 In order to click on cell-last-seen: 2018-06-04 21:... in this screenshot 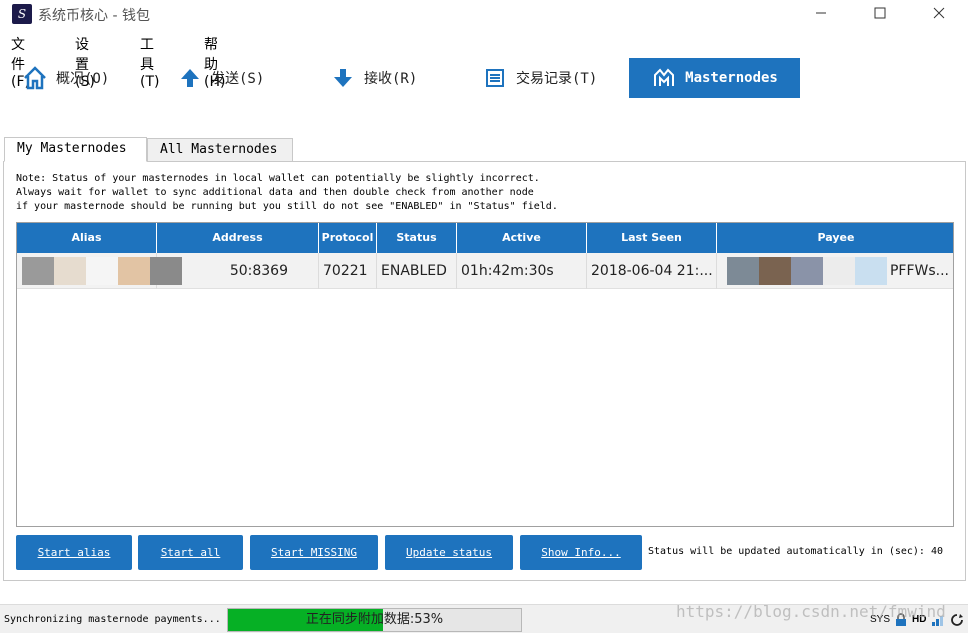, I will do `click(652, 271)`.